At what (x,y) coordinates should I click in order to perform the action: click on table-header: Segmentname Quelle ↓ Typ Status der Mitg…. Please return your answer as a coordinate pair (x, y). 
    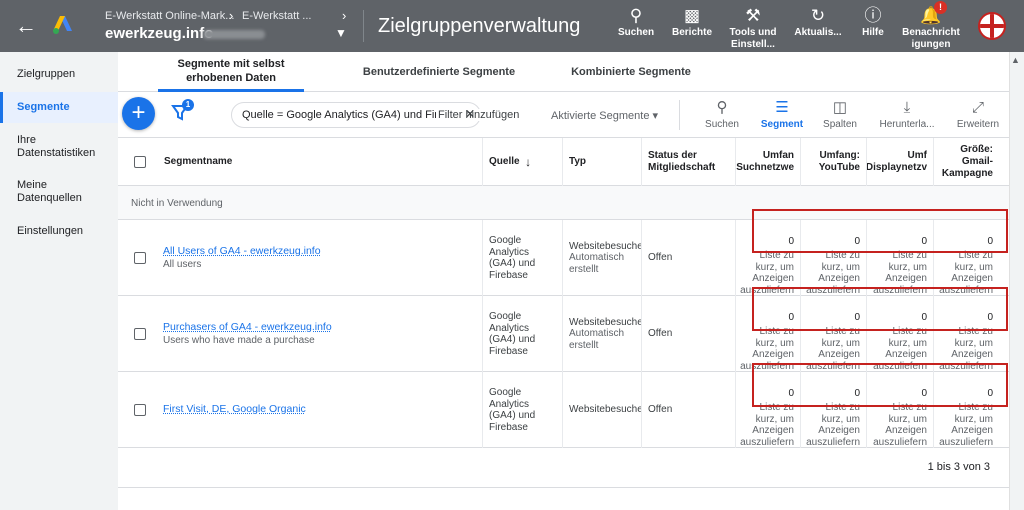
    Looking at the image, I should click on (563, 162).